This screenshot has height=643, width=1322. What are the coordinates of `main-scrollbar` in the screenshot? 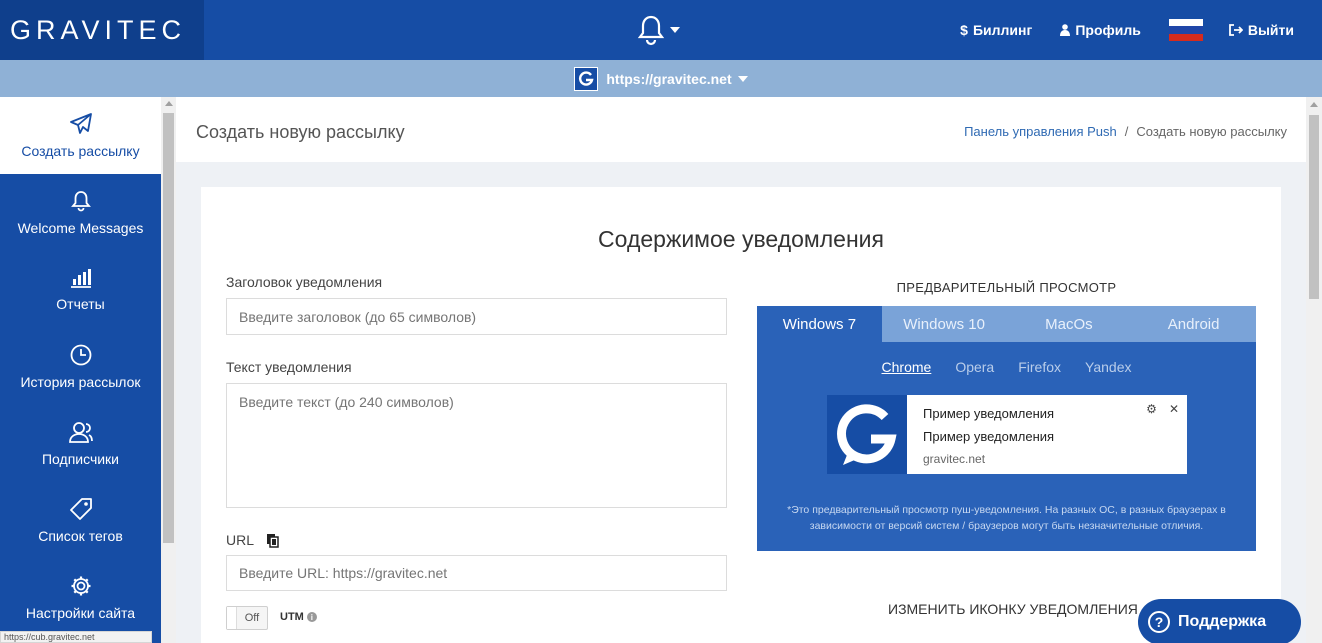 It's located at (1314, 370).